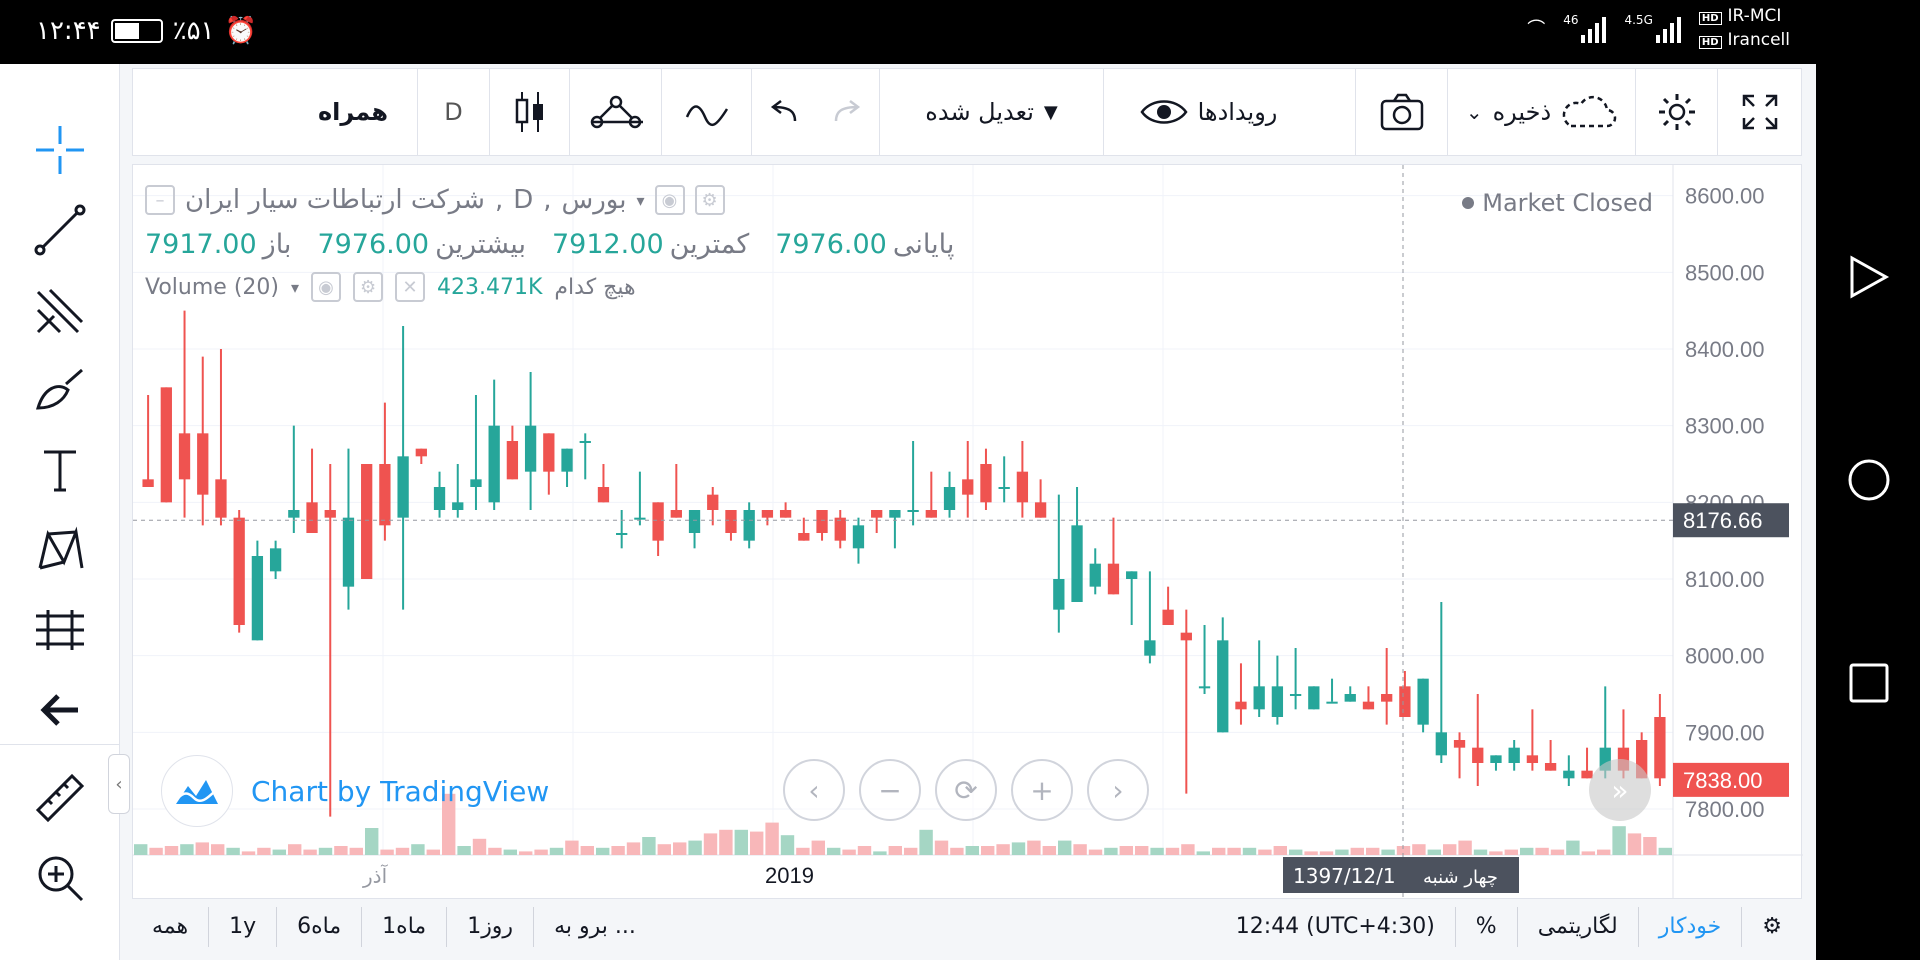 The image size is (1920, 960). Describe the element at coordinates (1487, 926) in the screenshot. I see `percent-toggle: %` at that location.